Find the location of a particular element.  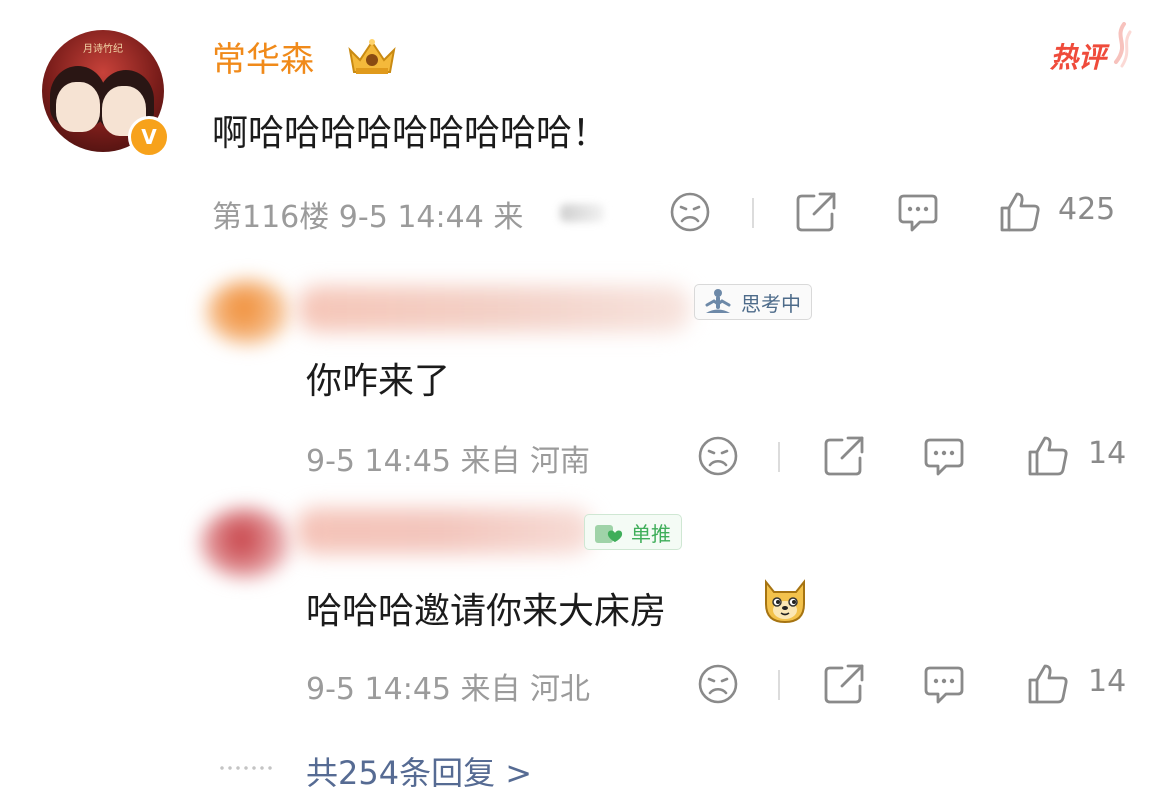

more-dots is located at coordinates (247, 768).